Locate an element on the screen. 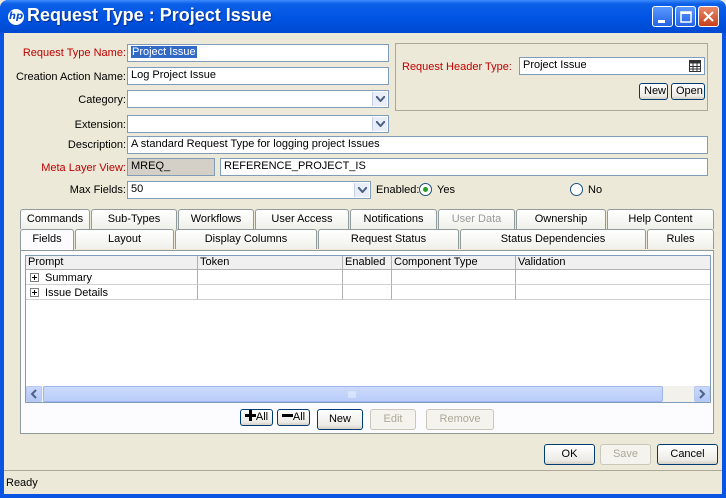 This screenshot has width=726, height=498. expand-all-button: All is located at coordinates (256, 417).